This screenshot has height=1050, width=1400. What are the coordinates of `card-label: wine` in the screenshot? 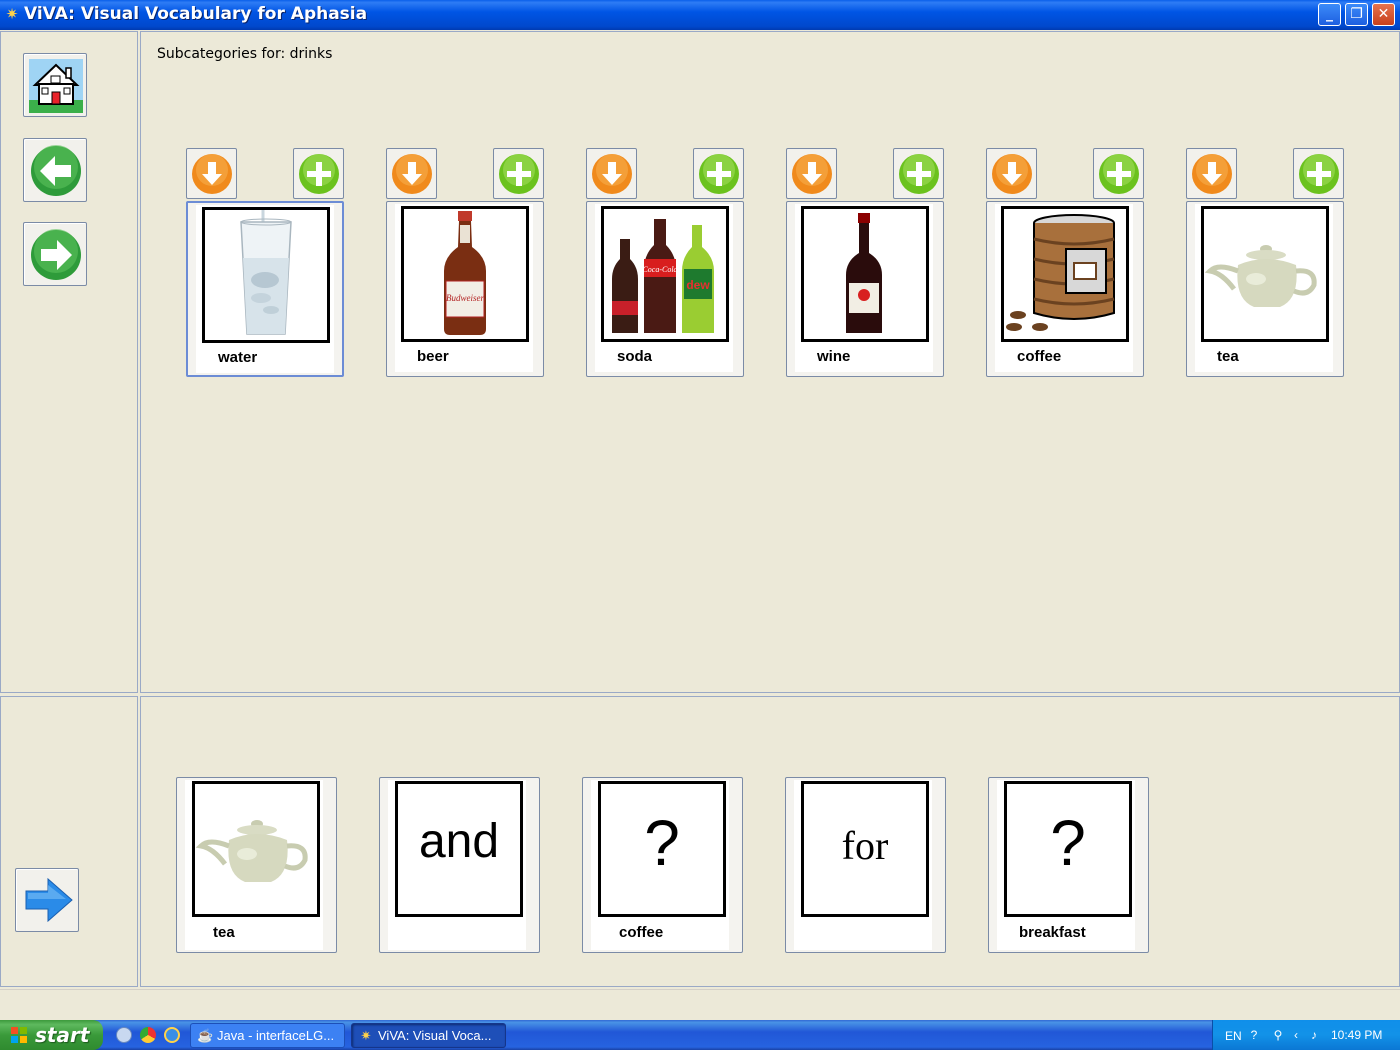 It's located at (834, 356).